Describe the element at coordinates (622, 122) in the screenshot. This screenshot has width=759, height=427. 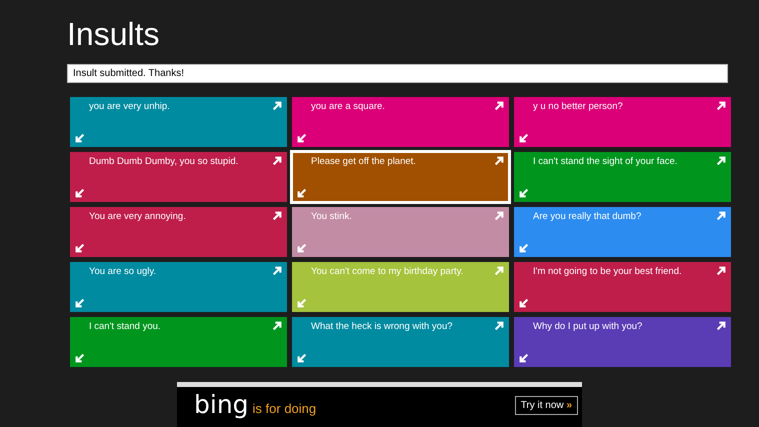
I see `insult-tile: y u no better person?` at that location.